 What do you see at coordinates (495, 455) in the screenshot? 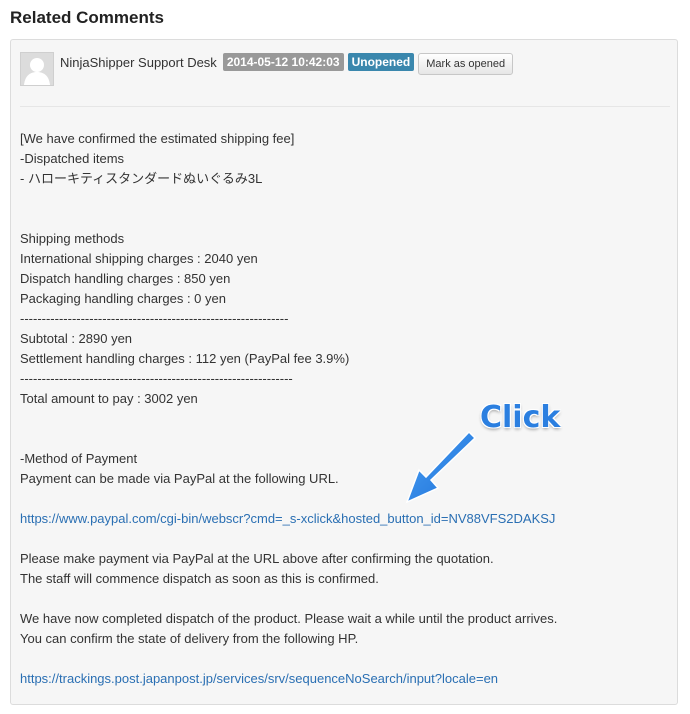
I see `click-annotation: Click` at bounding box center [495, 455].